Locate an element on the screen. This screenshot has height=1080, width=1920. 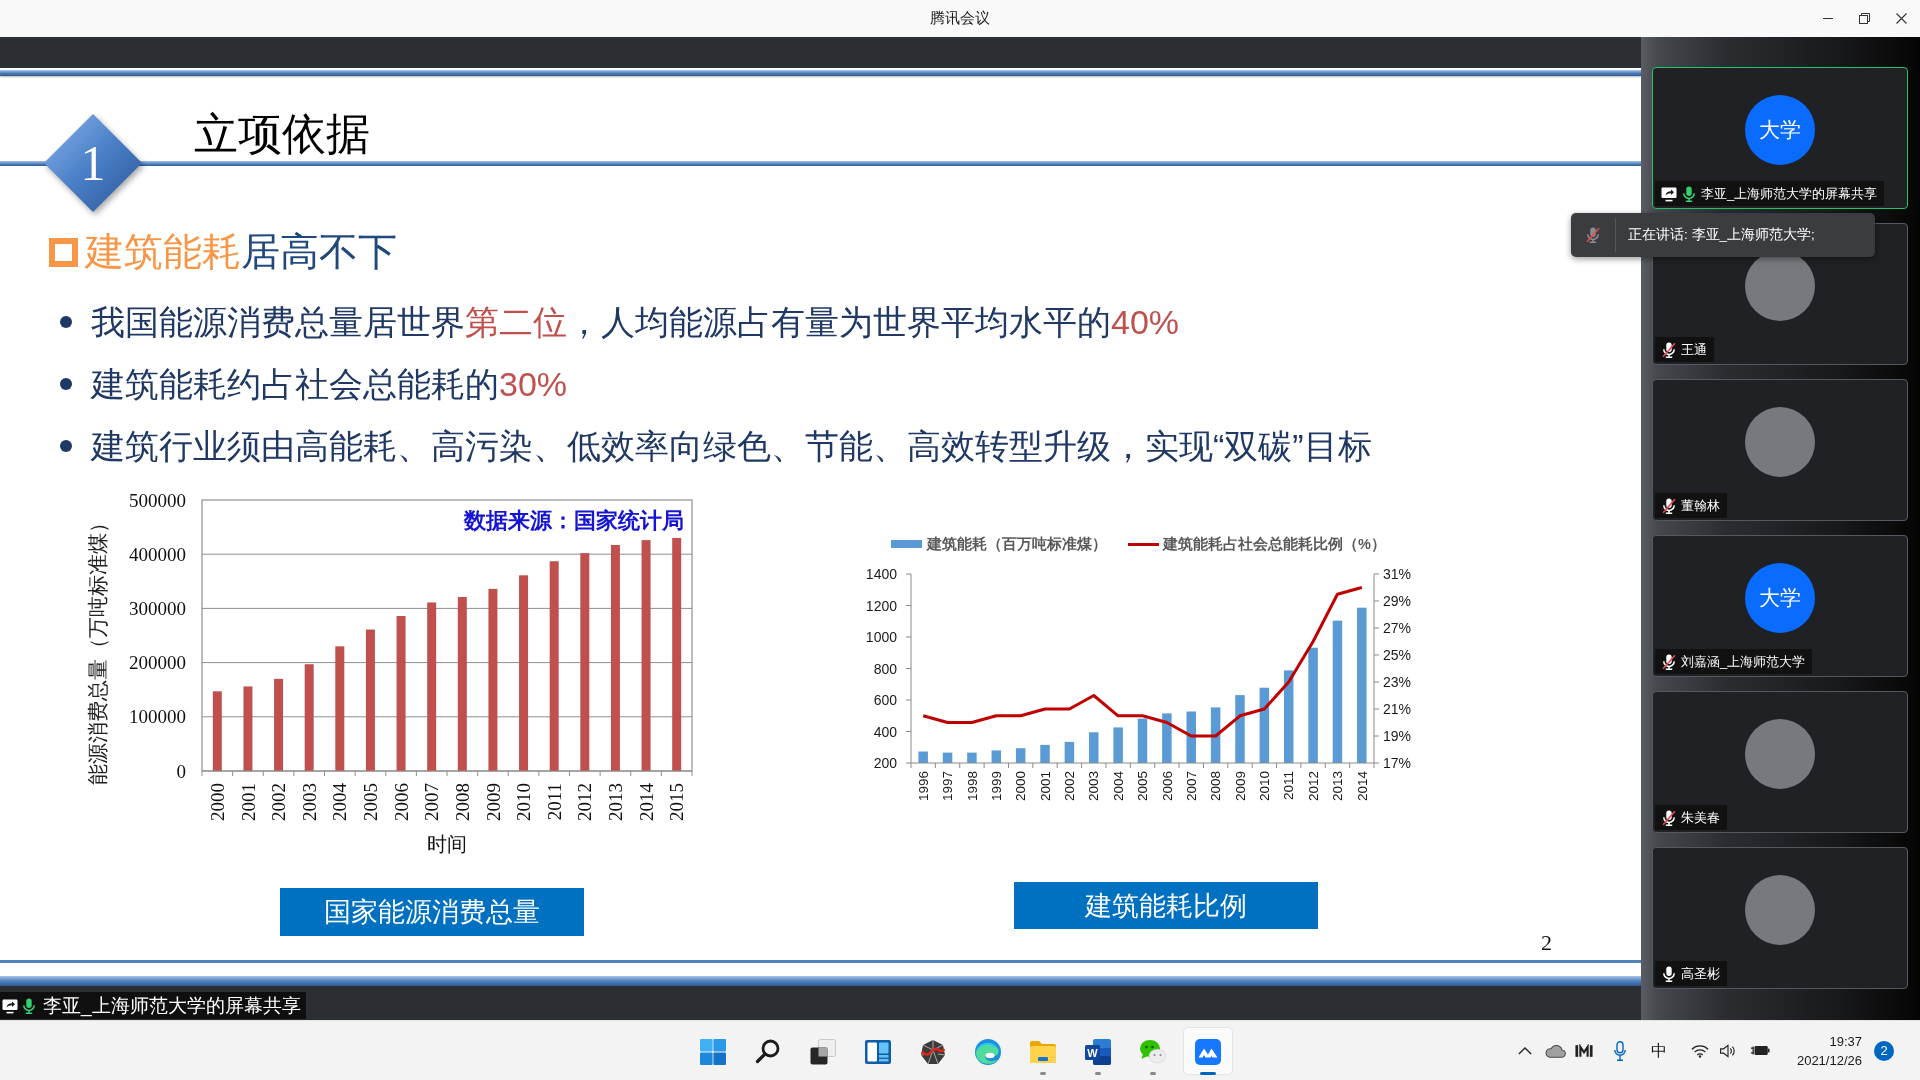
axis-tick-label: 1999 is located at coordinates (996, 786).